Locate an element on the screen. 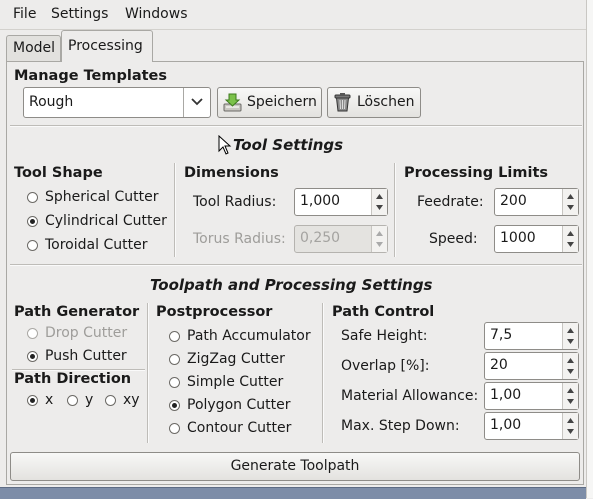 The width and height of the screenshot is (593, 499). tool-settings-title: Tool Settings is located at coordinates (288, 145).